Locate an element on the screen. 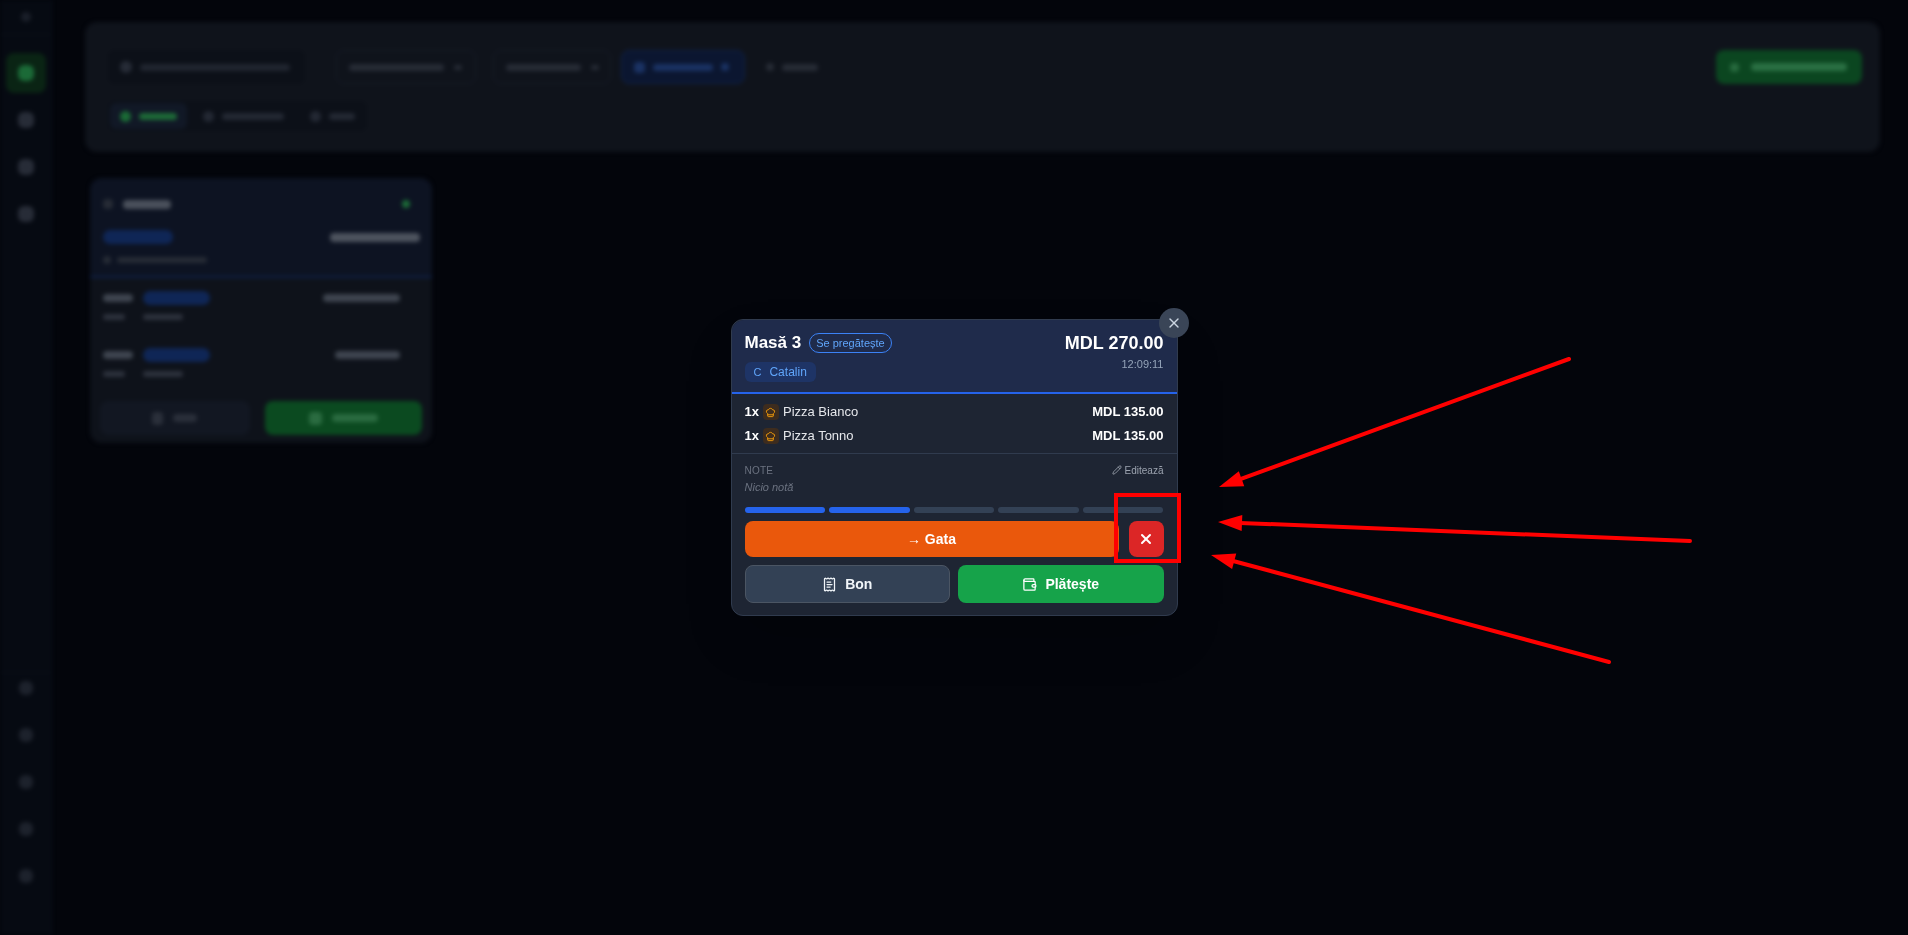  order-total: MDL 270.00 is located at coordinates (1114, 343).